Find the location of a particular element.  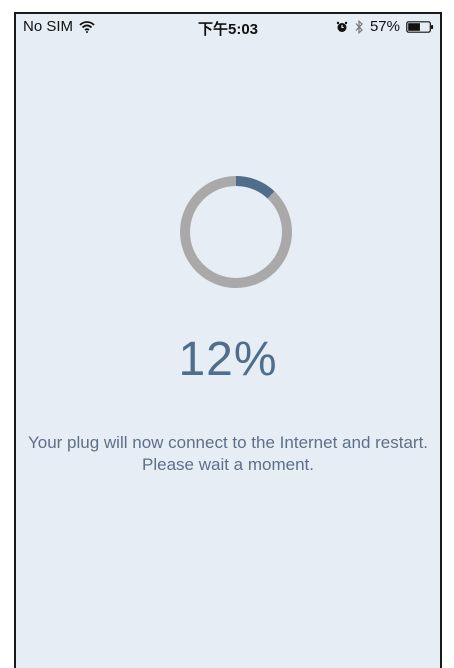

progress-ring is located at coordinates (236, 232).